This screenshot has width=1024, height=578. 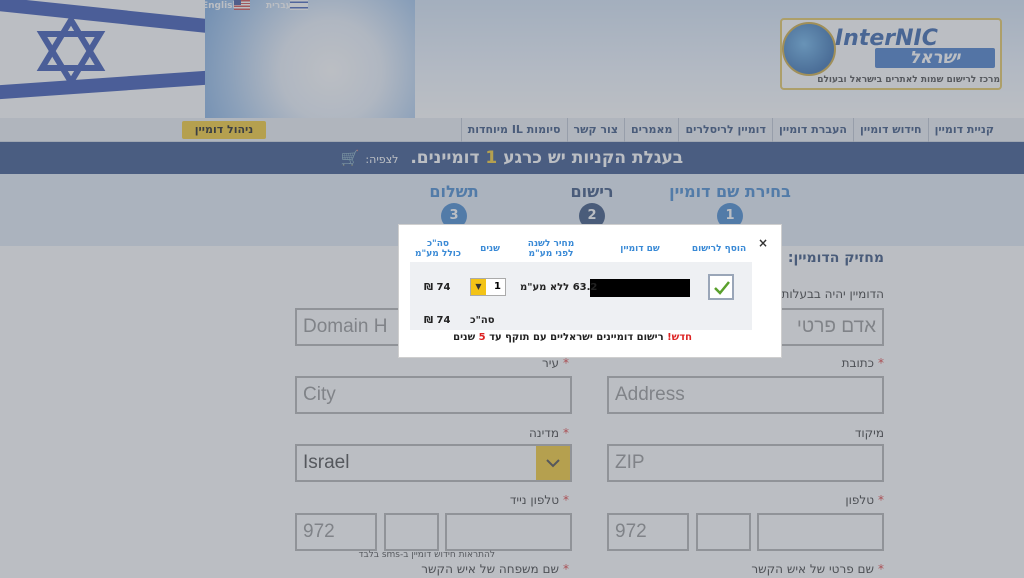 I want to click on domain-name-redacted, so click(x=640, y=288).